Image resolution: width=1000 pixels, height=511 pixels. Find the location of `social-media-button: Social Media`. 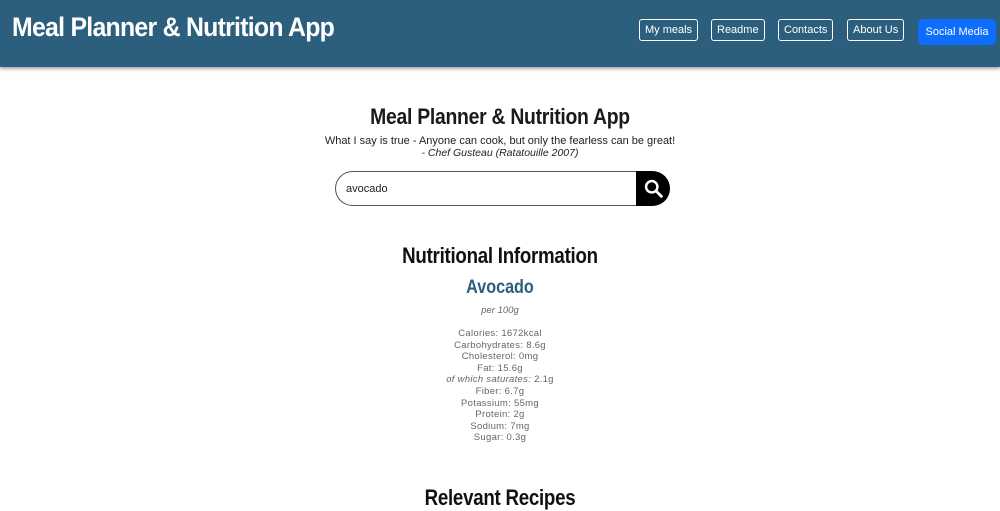

social-media-button: Social Media is located at coordinates (957, 32).